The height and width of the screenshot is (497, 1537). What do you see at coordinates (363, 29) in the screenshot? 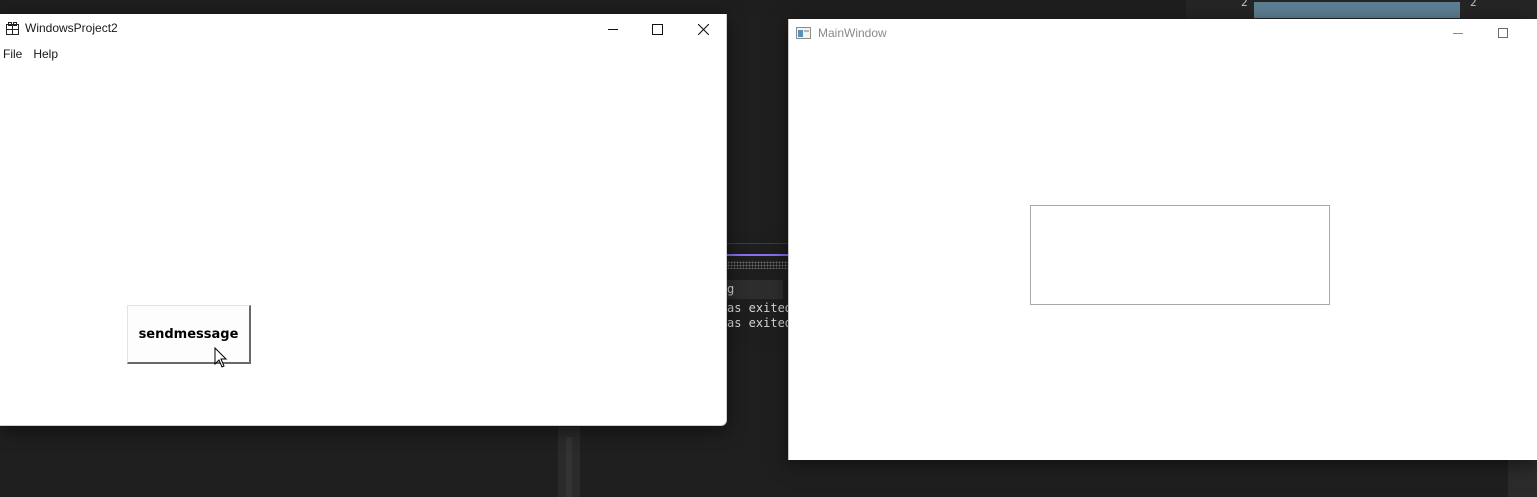
I see `title-bar: WindowsProject2` at bounding box center [363, 29].